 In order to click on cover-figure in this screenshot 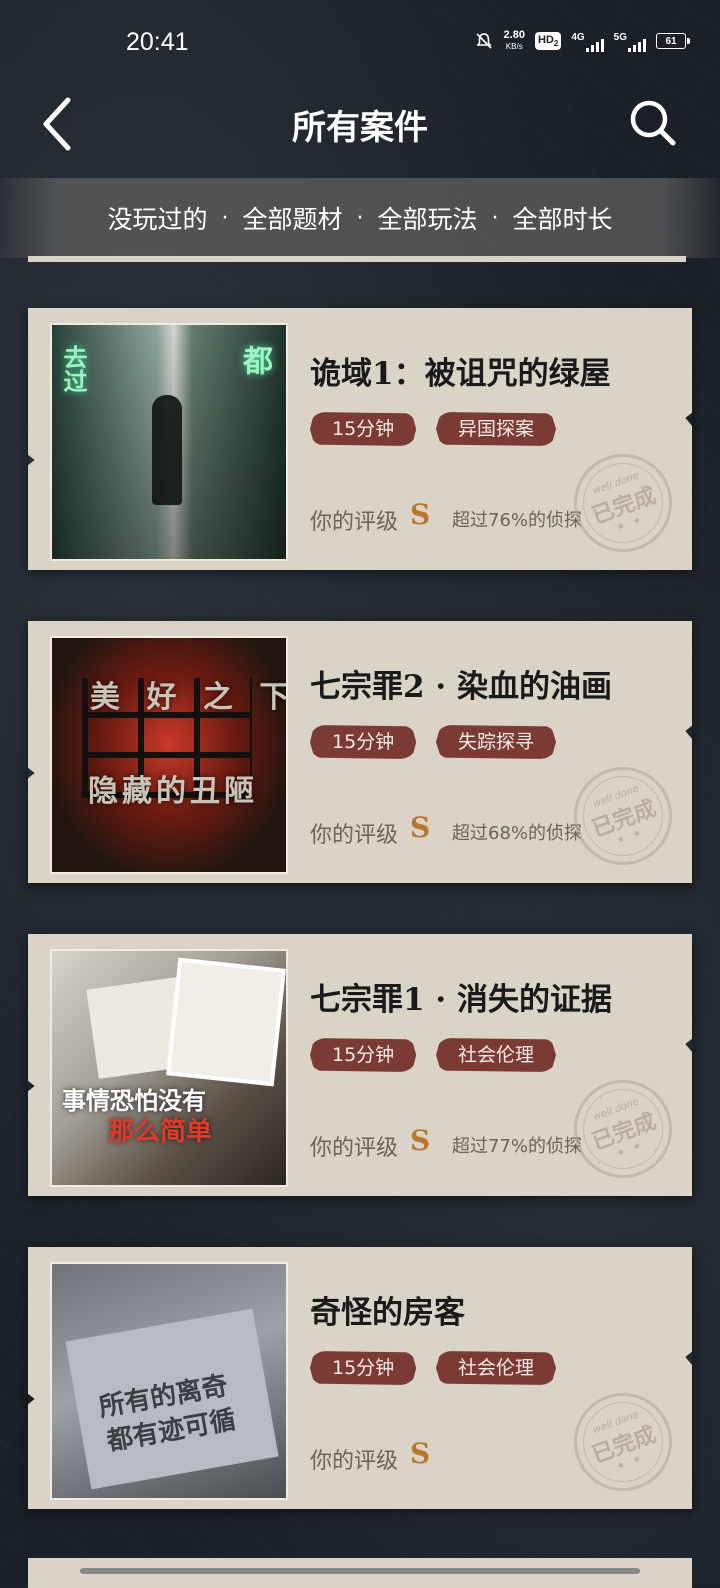, I will do `click(167, 450)`.